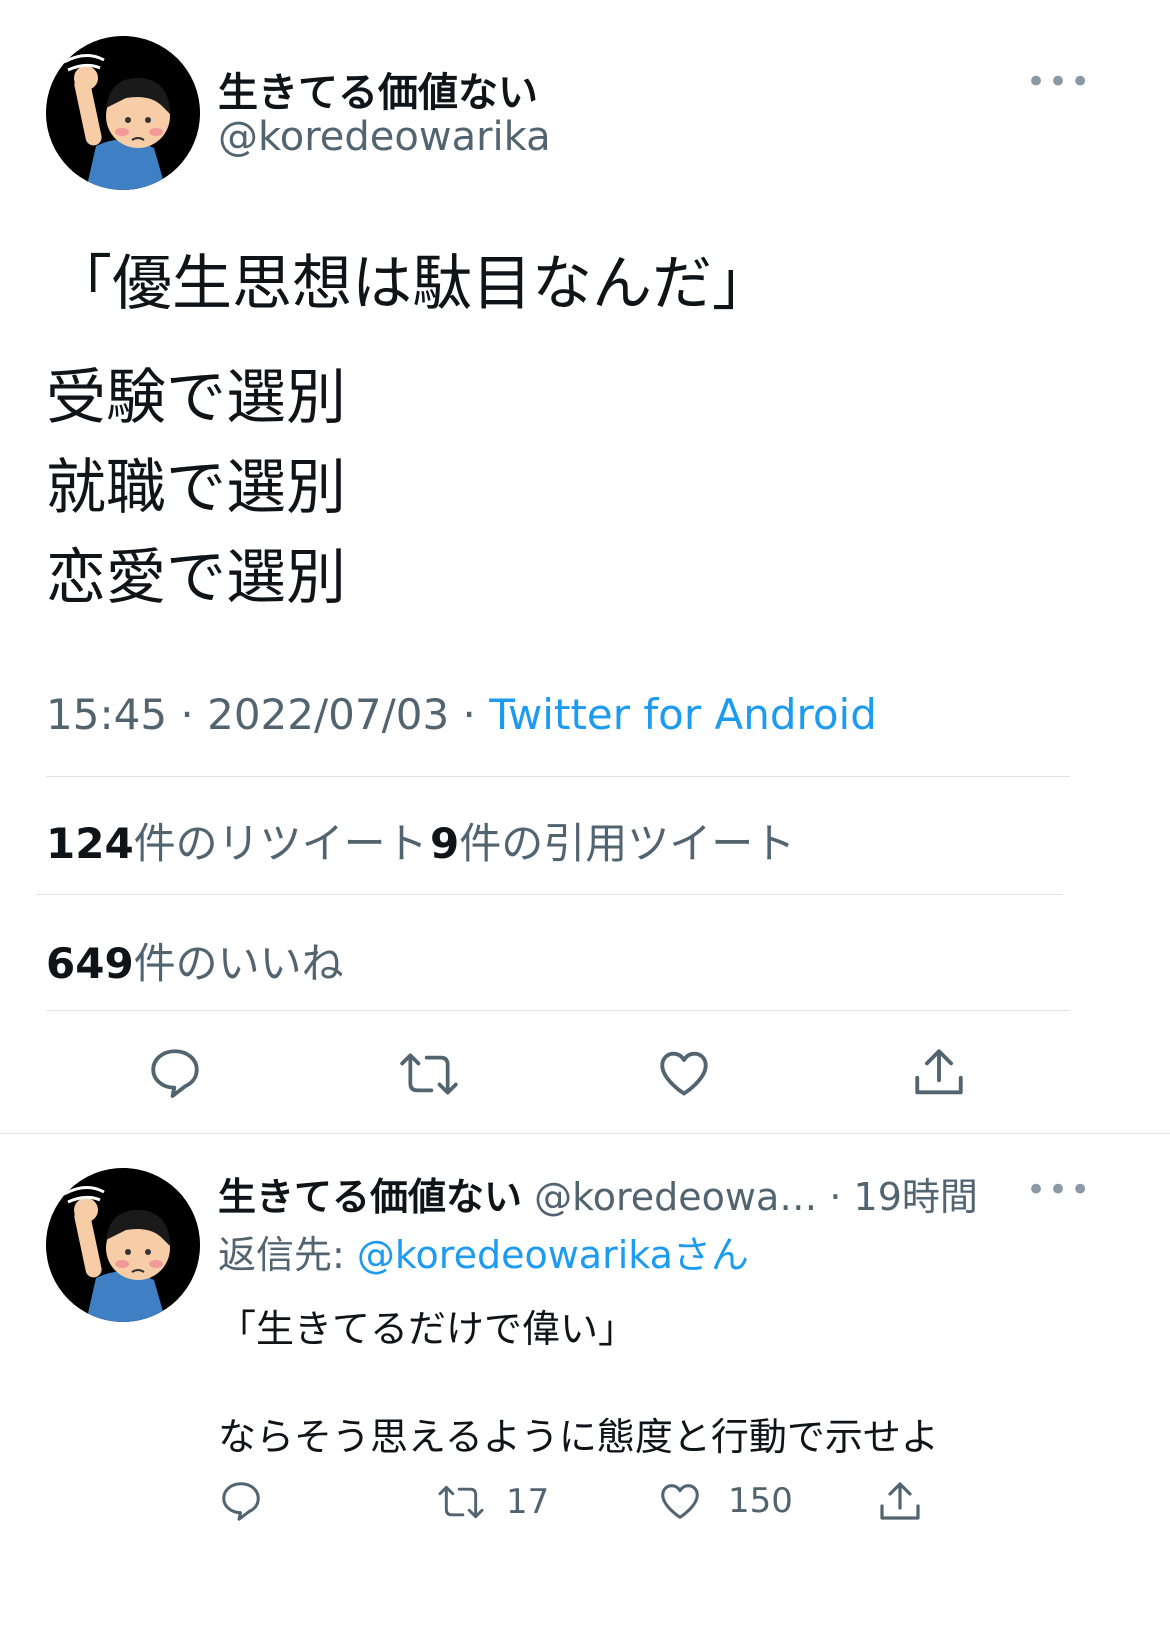 This screenshot has width=1170, height=1642. I want to click on reply-avatar, so click(123, 1245).